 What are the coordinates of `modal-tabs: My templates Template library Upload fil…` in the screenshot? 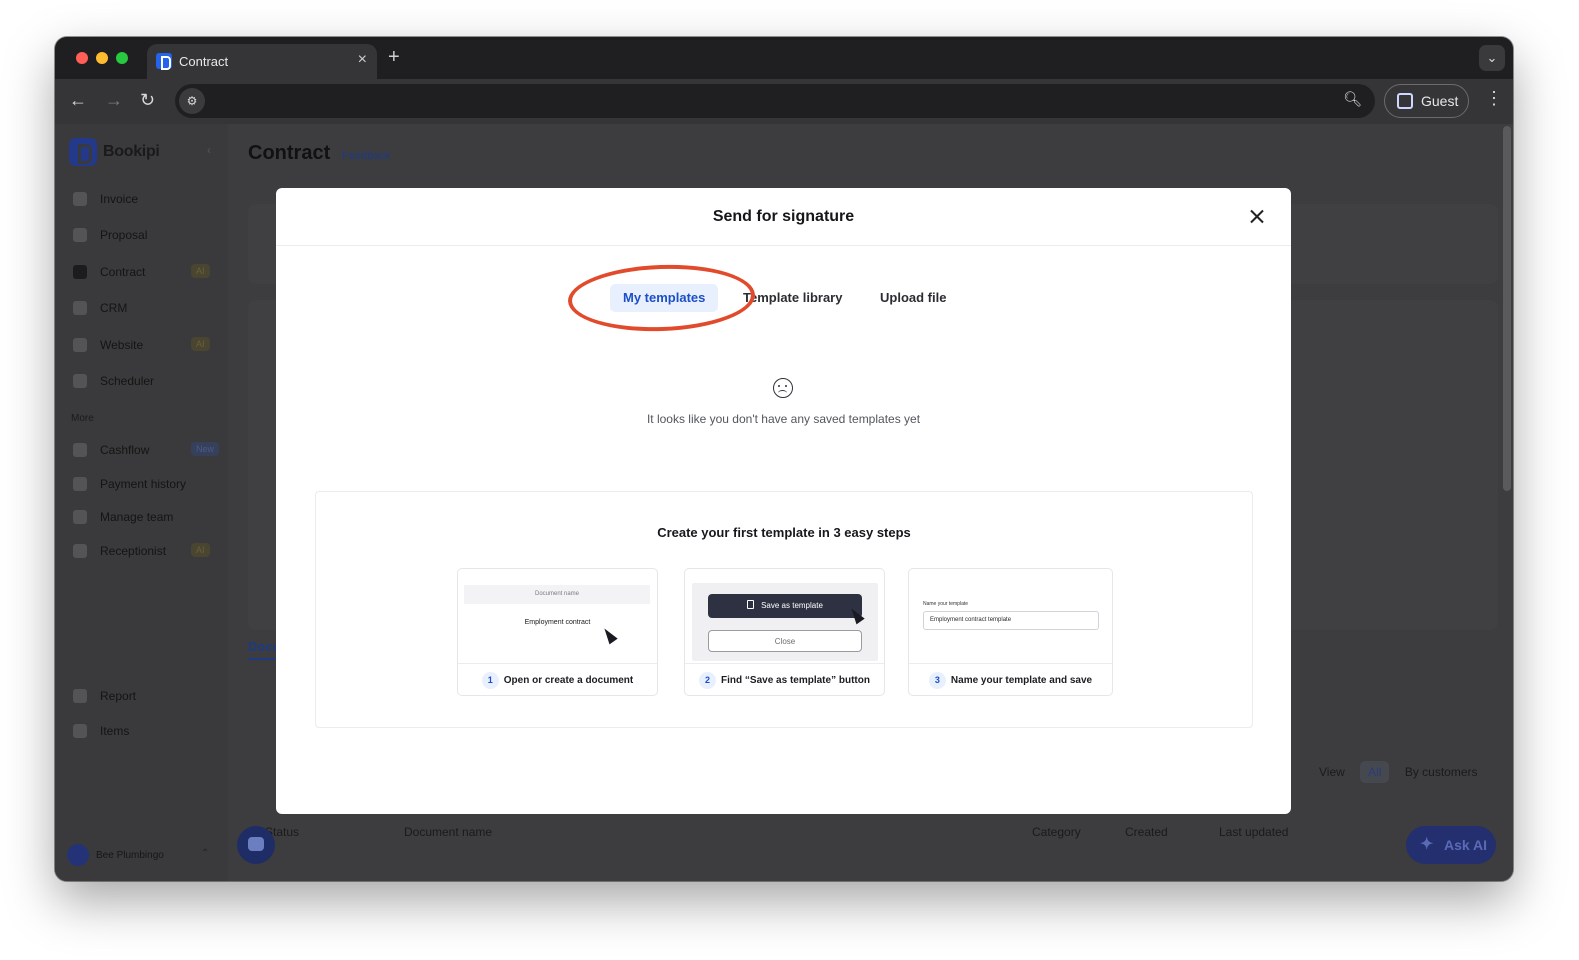 It's located at (783, 299).